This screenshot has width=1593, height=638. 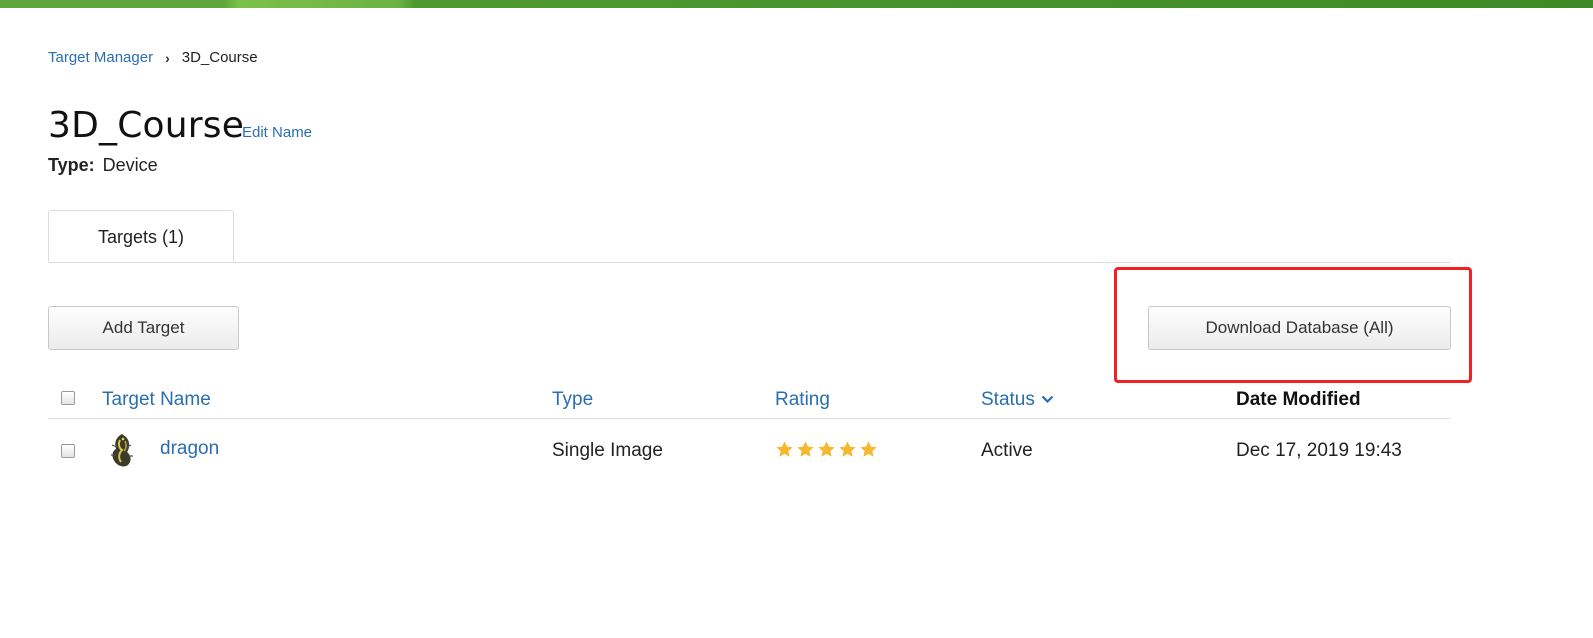 I want to click on column-header-date-modified: Date Modified, so click(x=1298, y=399).